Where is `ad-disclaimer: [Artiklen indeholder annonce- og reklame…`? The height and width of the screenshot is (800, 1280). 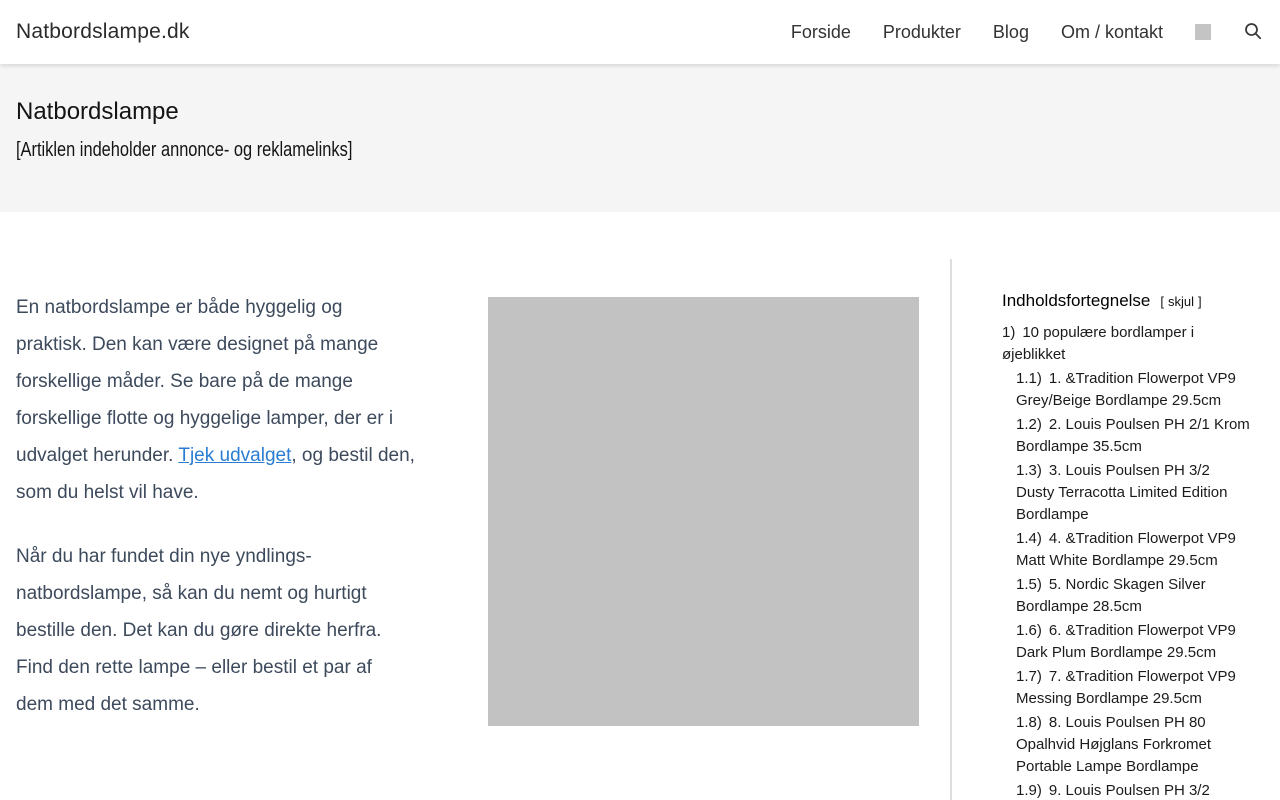 ad-disclaimer: [Artiklen indeholder annonce- og reklame… is located at coordinates (184, 150).